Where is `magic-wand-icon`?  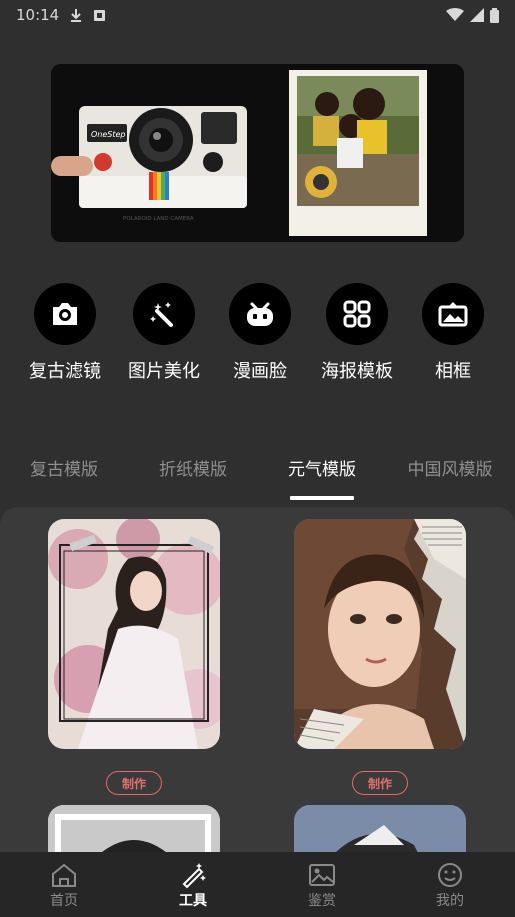
magic-wand-icon is located at coordinates (161, 314).